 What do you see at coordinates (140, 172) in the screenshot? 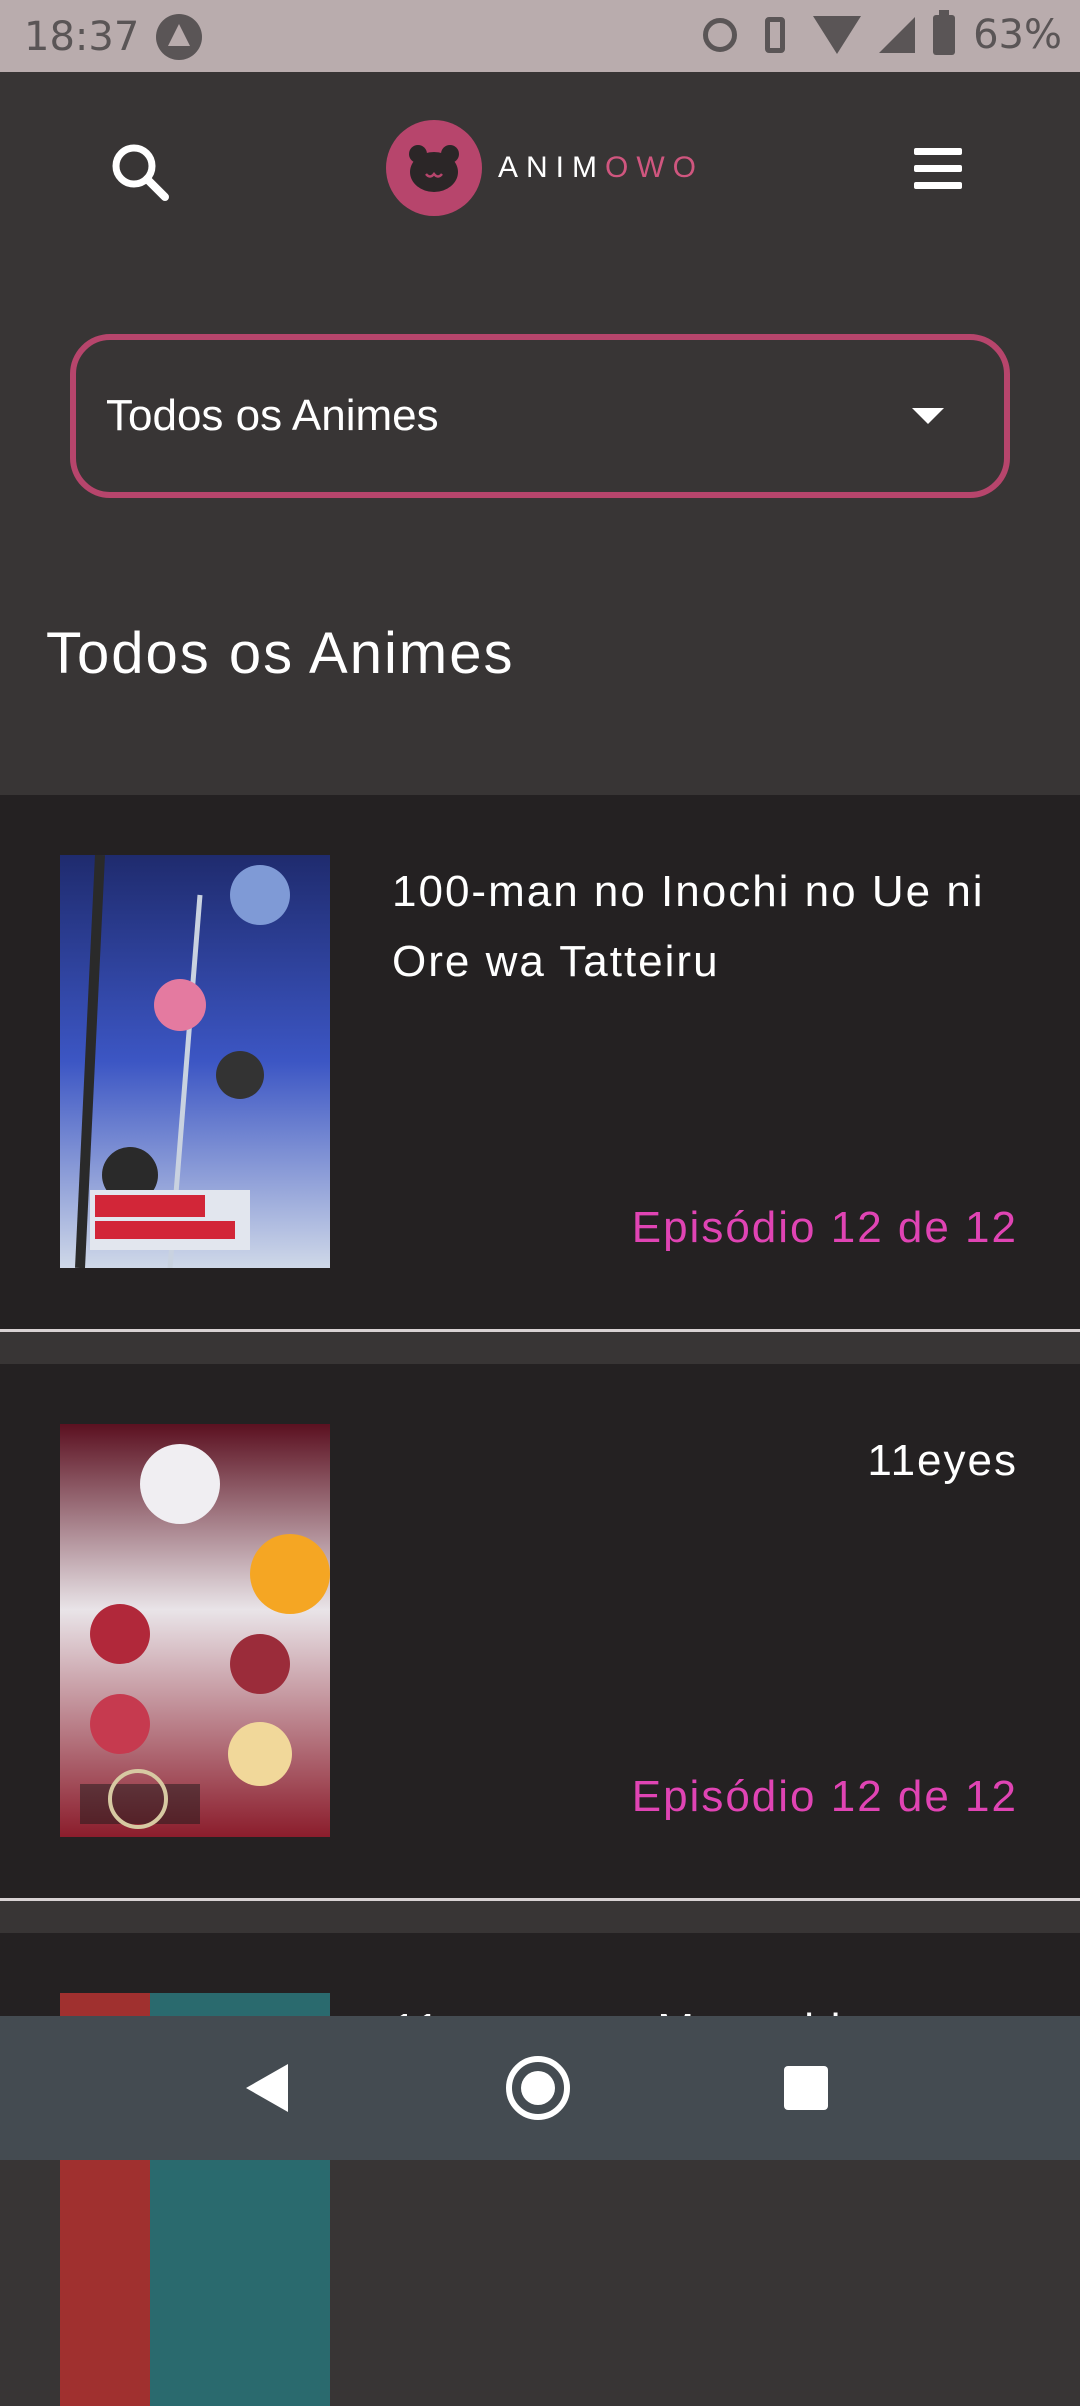
I see `search-icon` at bounding box center [140, 172].